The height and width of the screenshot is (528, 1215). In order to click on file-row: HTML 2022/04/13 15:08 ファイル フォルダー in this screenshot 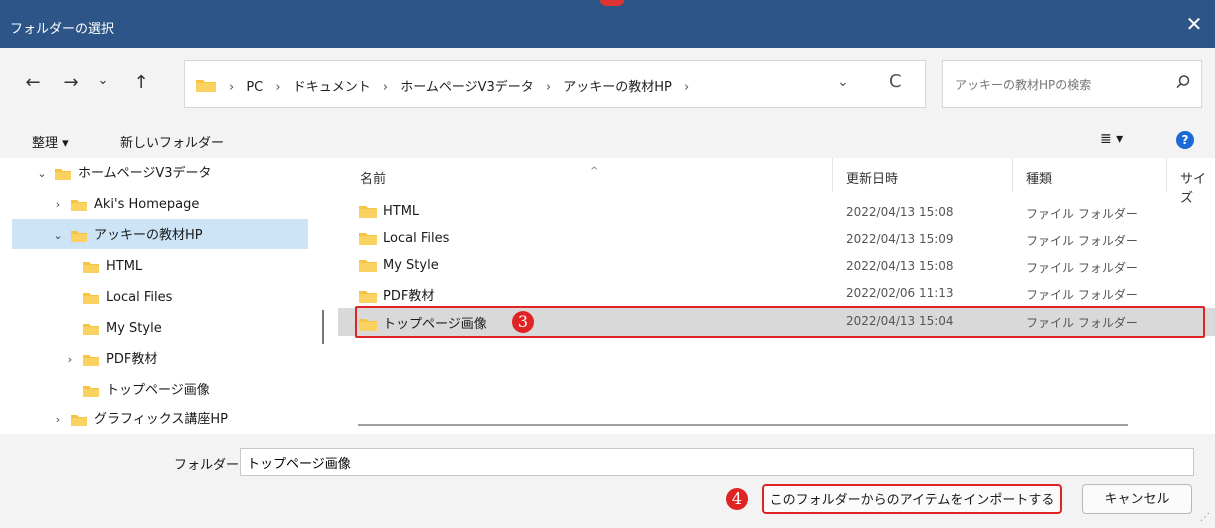, I will do `click(776, 212)`.